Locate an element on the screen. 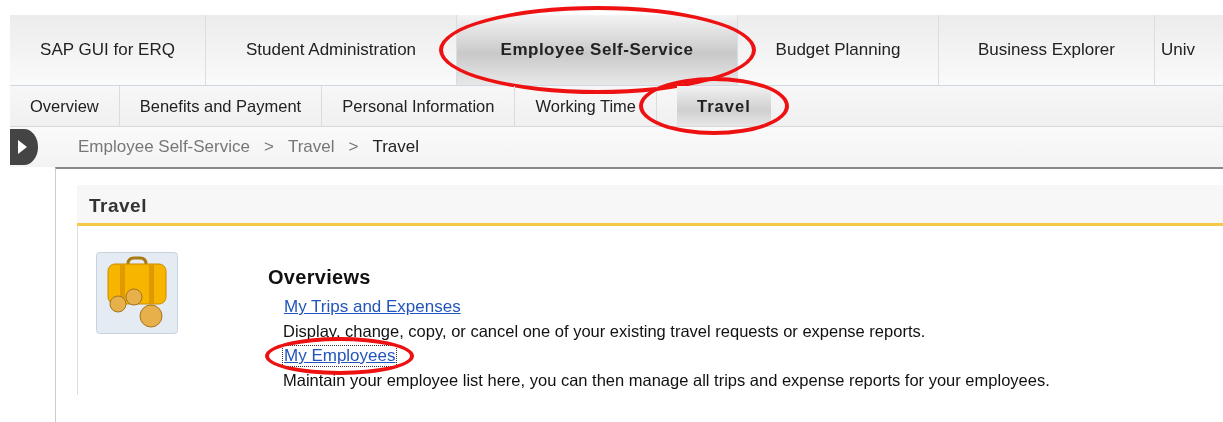 The image size is (1223, 422). top-tab: Budget Planning is located at coordinates (838, 50).